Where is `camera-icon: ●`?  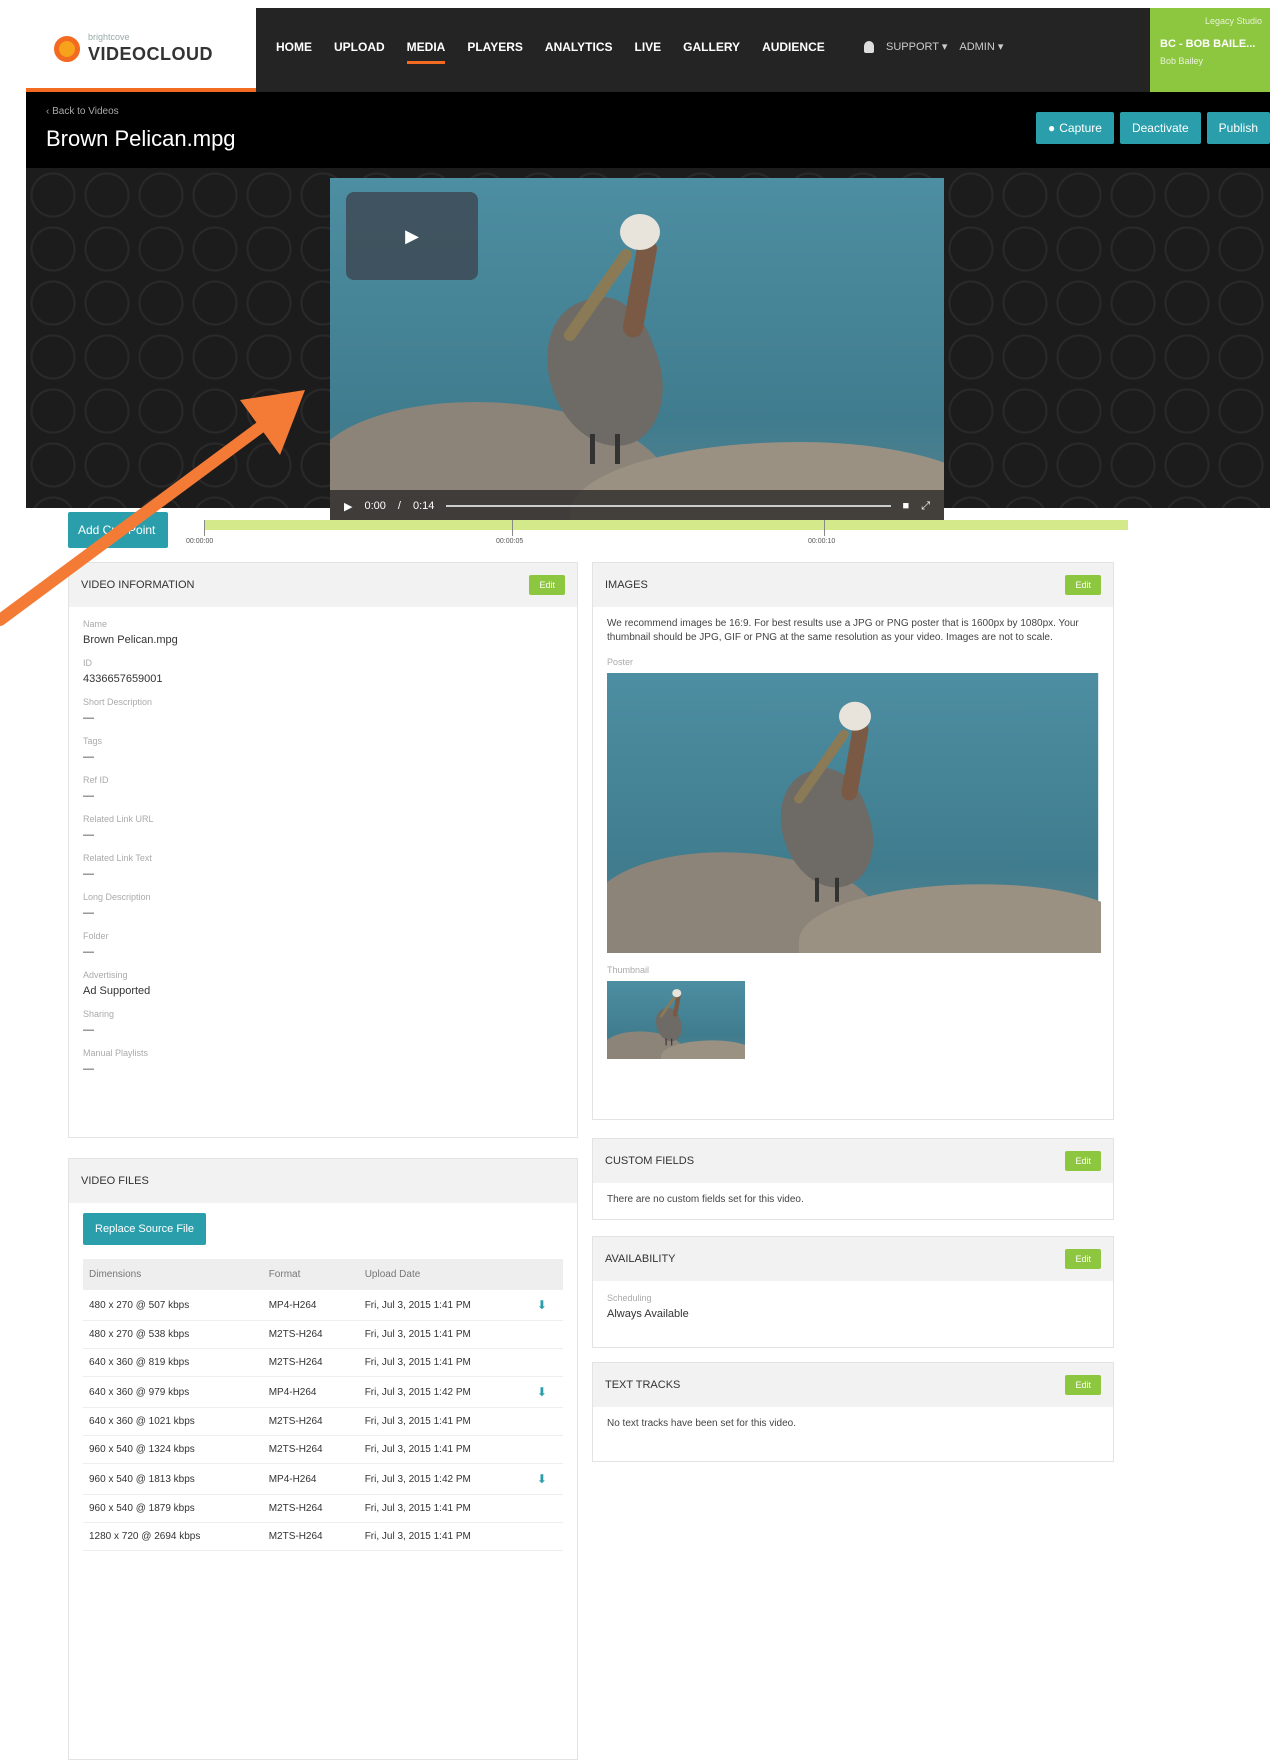 camera-icon: ● is located at coordinates (1051, 128).